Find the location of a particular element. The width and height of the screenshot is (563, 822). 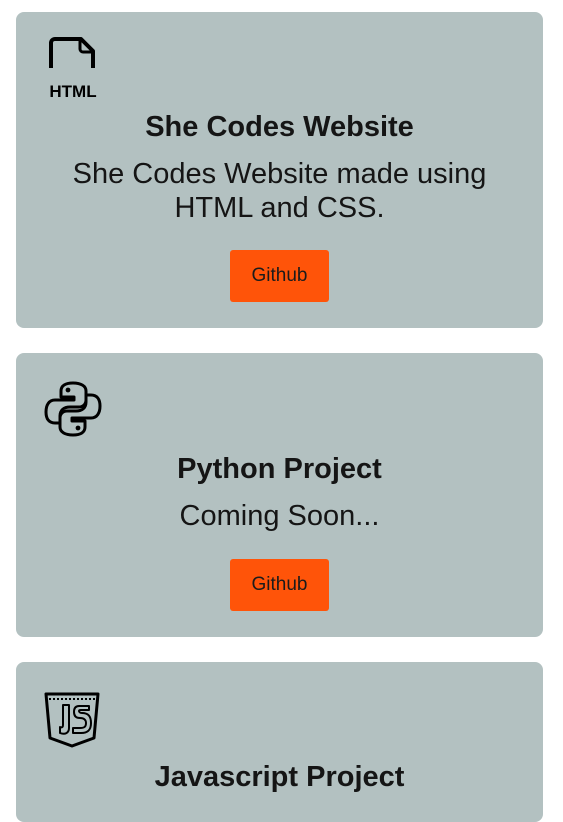

svg-text: HTML is located at coordinates (72, 91).